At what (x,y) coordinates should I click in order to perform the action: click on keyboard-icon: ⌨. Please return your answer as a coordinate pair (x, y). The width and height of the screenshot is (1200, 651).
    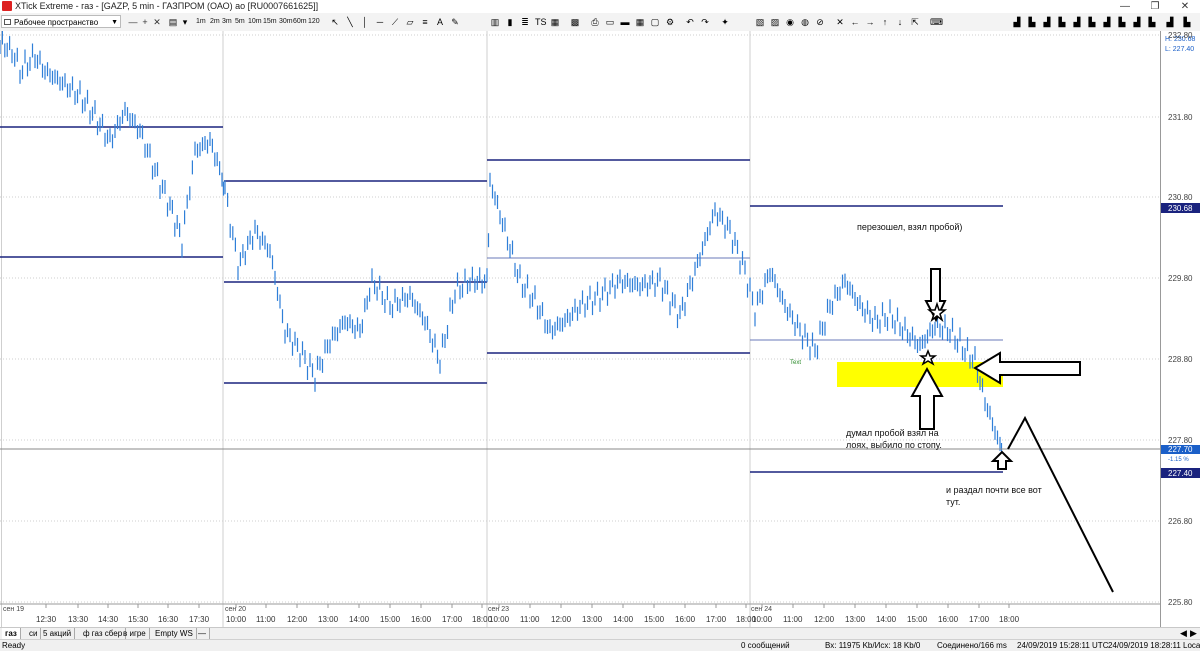
    Looking at the image, I should click on (936, 22).